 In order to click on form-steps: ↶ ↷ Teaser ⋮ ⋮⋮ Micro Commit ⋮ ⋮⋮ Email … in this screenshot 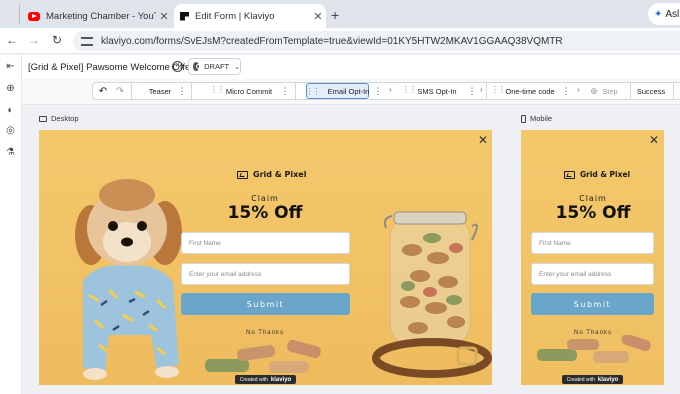, I will do `click(386, 91)`.